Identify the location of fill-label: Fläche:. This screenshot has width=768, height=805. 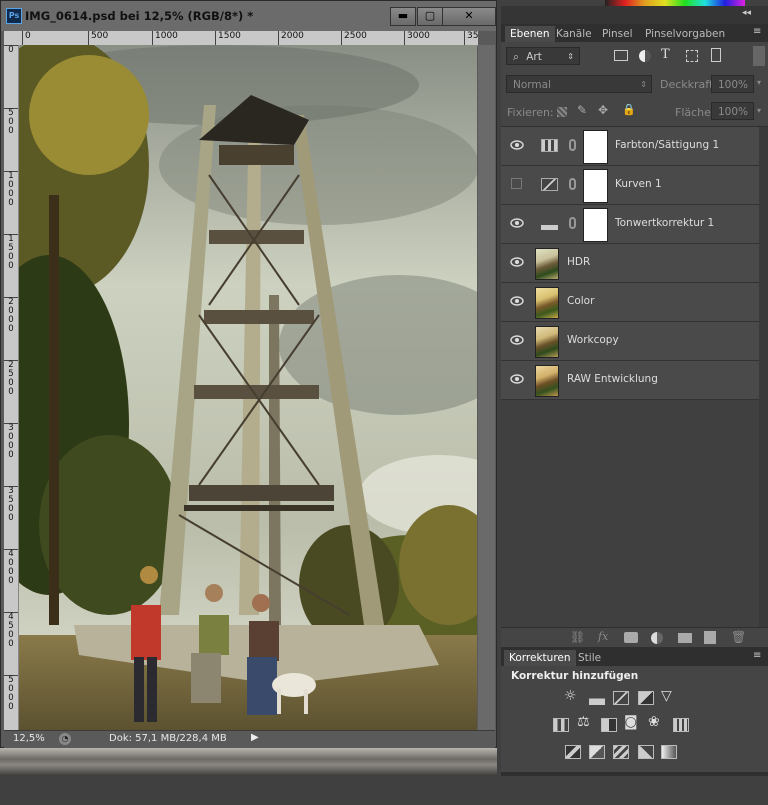
(695, 112).